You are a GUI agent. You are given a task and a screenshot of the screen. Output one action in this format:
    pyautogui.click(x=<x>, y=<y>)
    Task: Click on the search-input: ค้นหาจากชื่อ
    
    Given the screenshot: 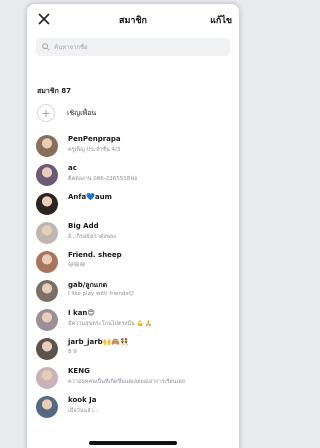 What is the action you would take?
    pyautogui.click(x=133, y=47)
    